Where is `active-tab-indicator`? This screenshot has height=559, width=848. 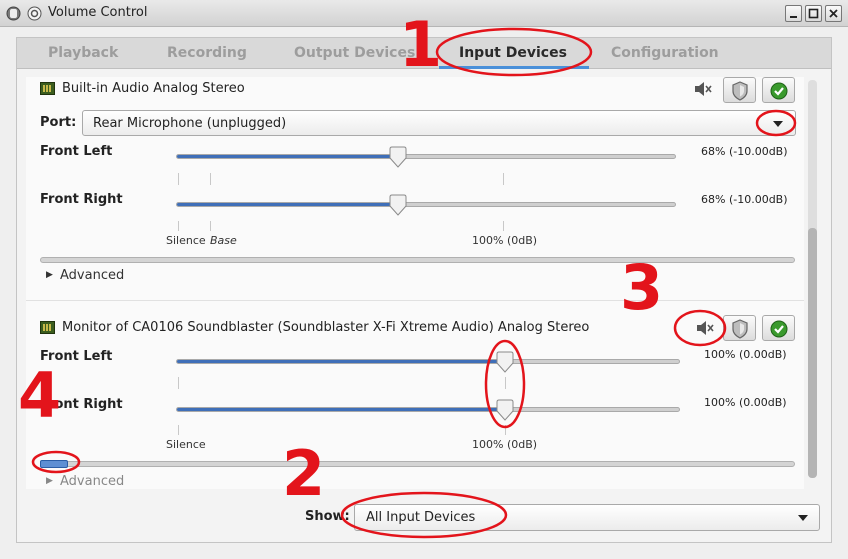
active-tab-indicator is located at coordinates (514, 67).